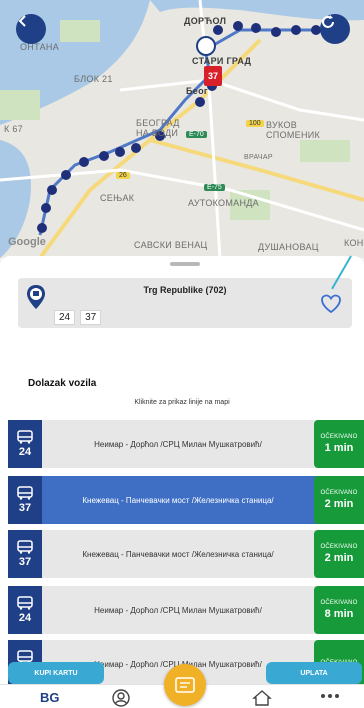 This screenshot has height=708, width=364. Describe the element at coordinates (171, 245) in the screenshot. I see `map-label-savski-venac: САВСКИ ВЕНАЦ` at that location.